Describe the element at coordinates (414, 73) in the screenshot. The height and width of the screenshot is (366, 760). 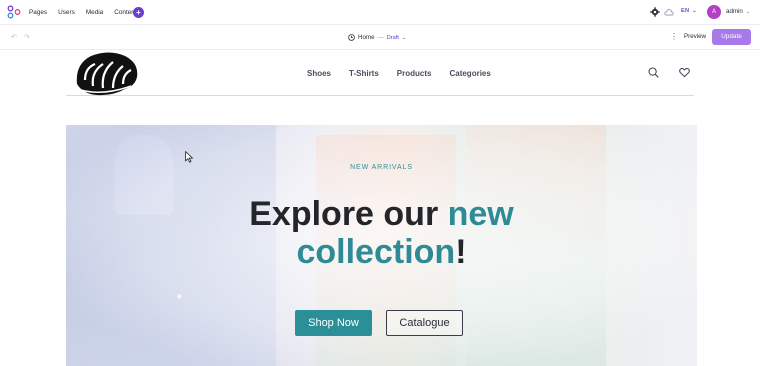
I see `site-nav-products: Products` at that location.